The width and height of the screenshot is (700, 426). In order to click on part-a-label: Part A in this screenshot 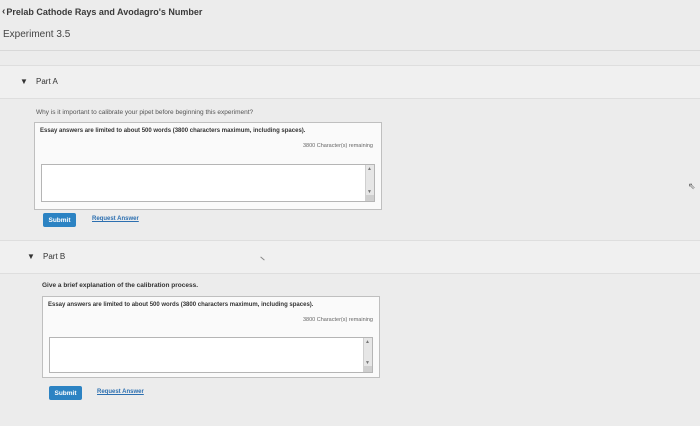, I will do `click(47, 81)`.